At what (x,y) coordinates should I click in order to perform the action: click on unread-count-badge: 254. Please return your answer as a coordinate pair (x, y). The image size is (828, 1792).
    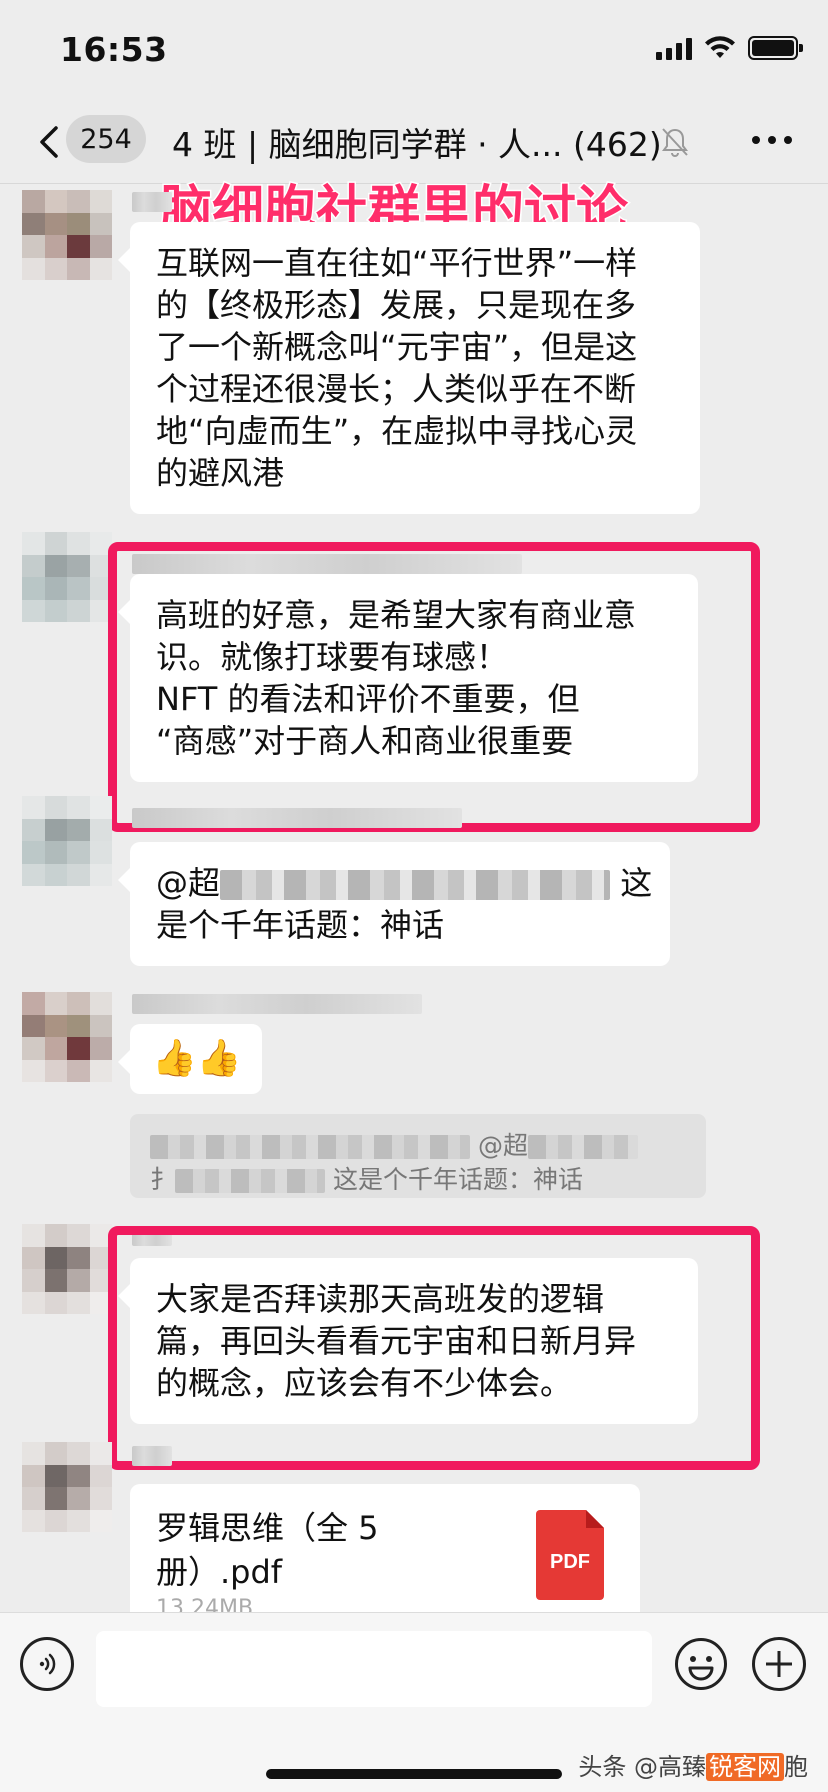
    Looking at the image, I should click on (106, 139).